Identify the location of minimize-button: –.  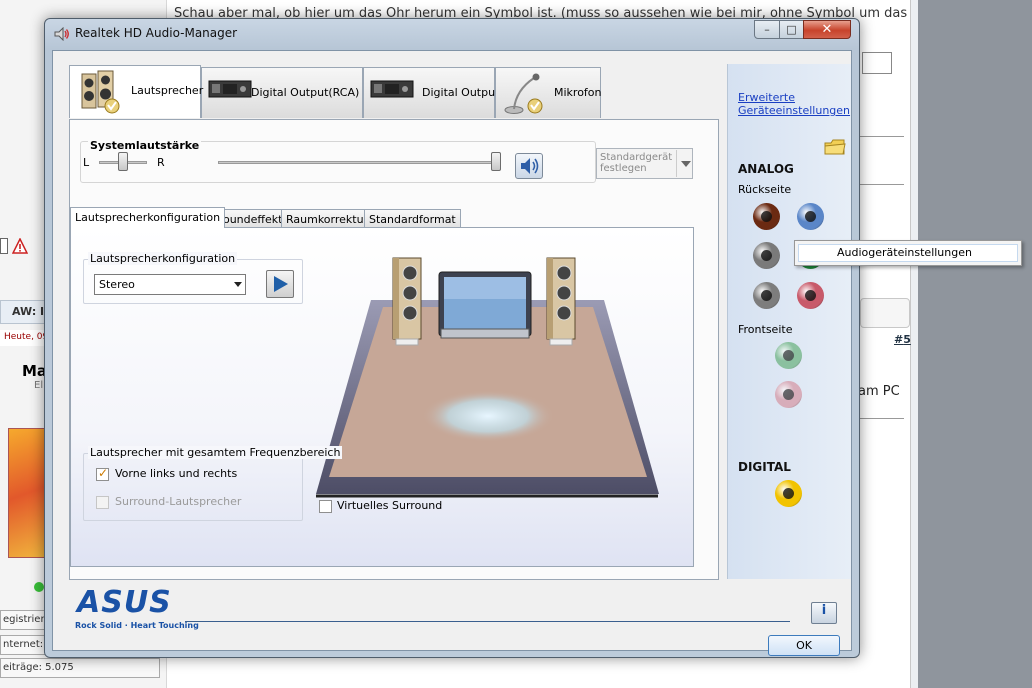
(767, 29).